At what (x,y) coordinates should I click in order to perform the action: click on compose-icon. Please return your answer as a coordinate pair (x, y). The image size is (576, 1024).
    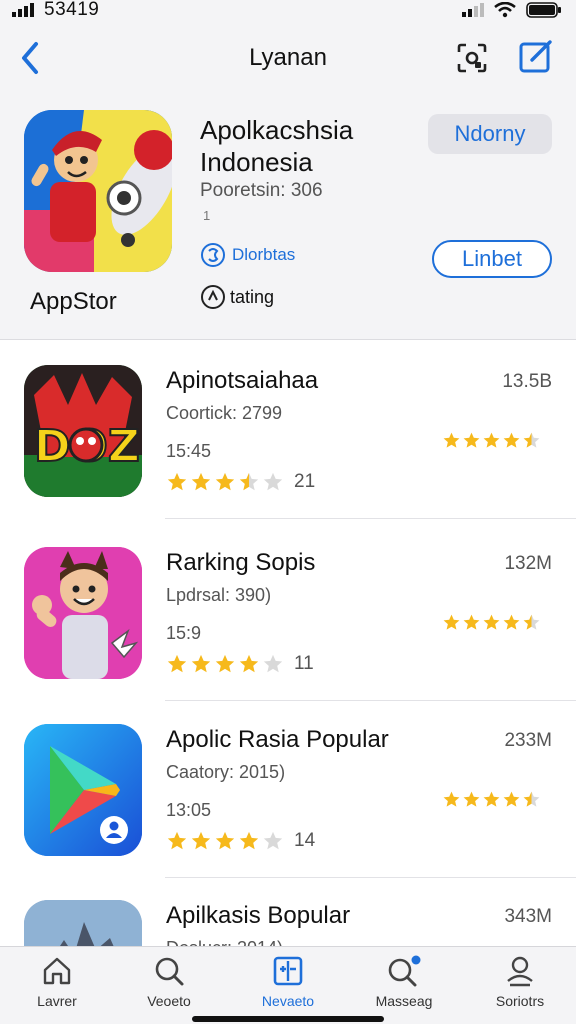
    Looking at the image, I should click on (536, 56).